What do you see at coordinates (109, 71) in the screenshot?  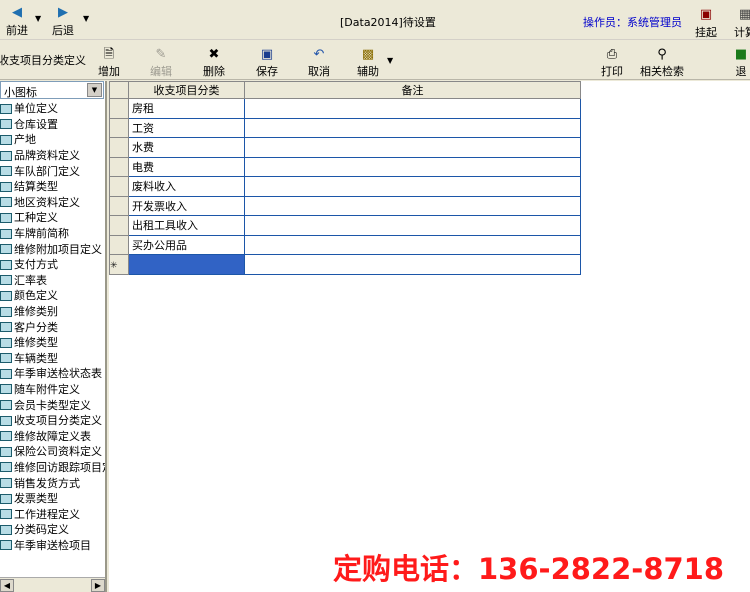 I see `add-label: 增加` at bounding box center [109, 71].